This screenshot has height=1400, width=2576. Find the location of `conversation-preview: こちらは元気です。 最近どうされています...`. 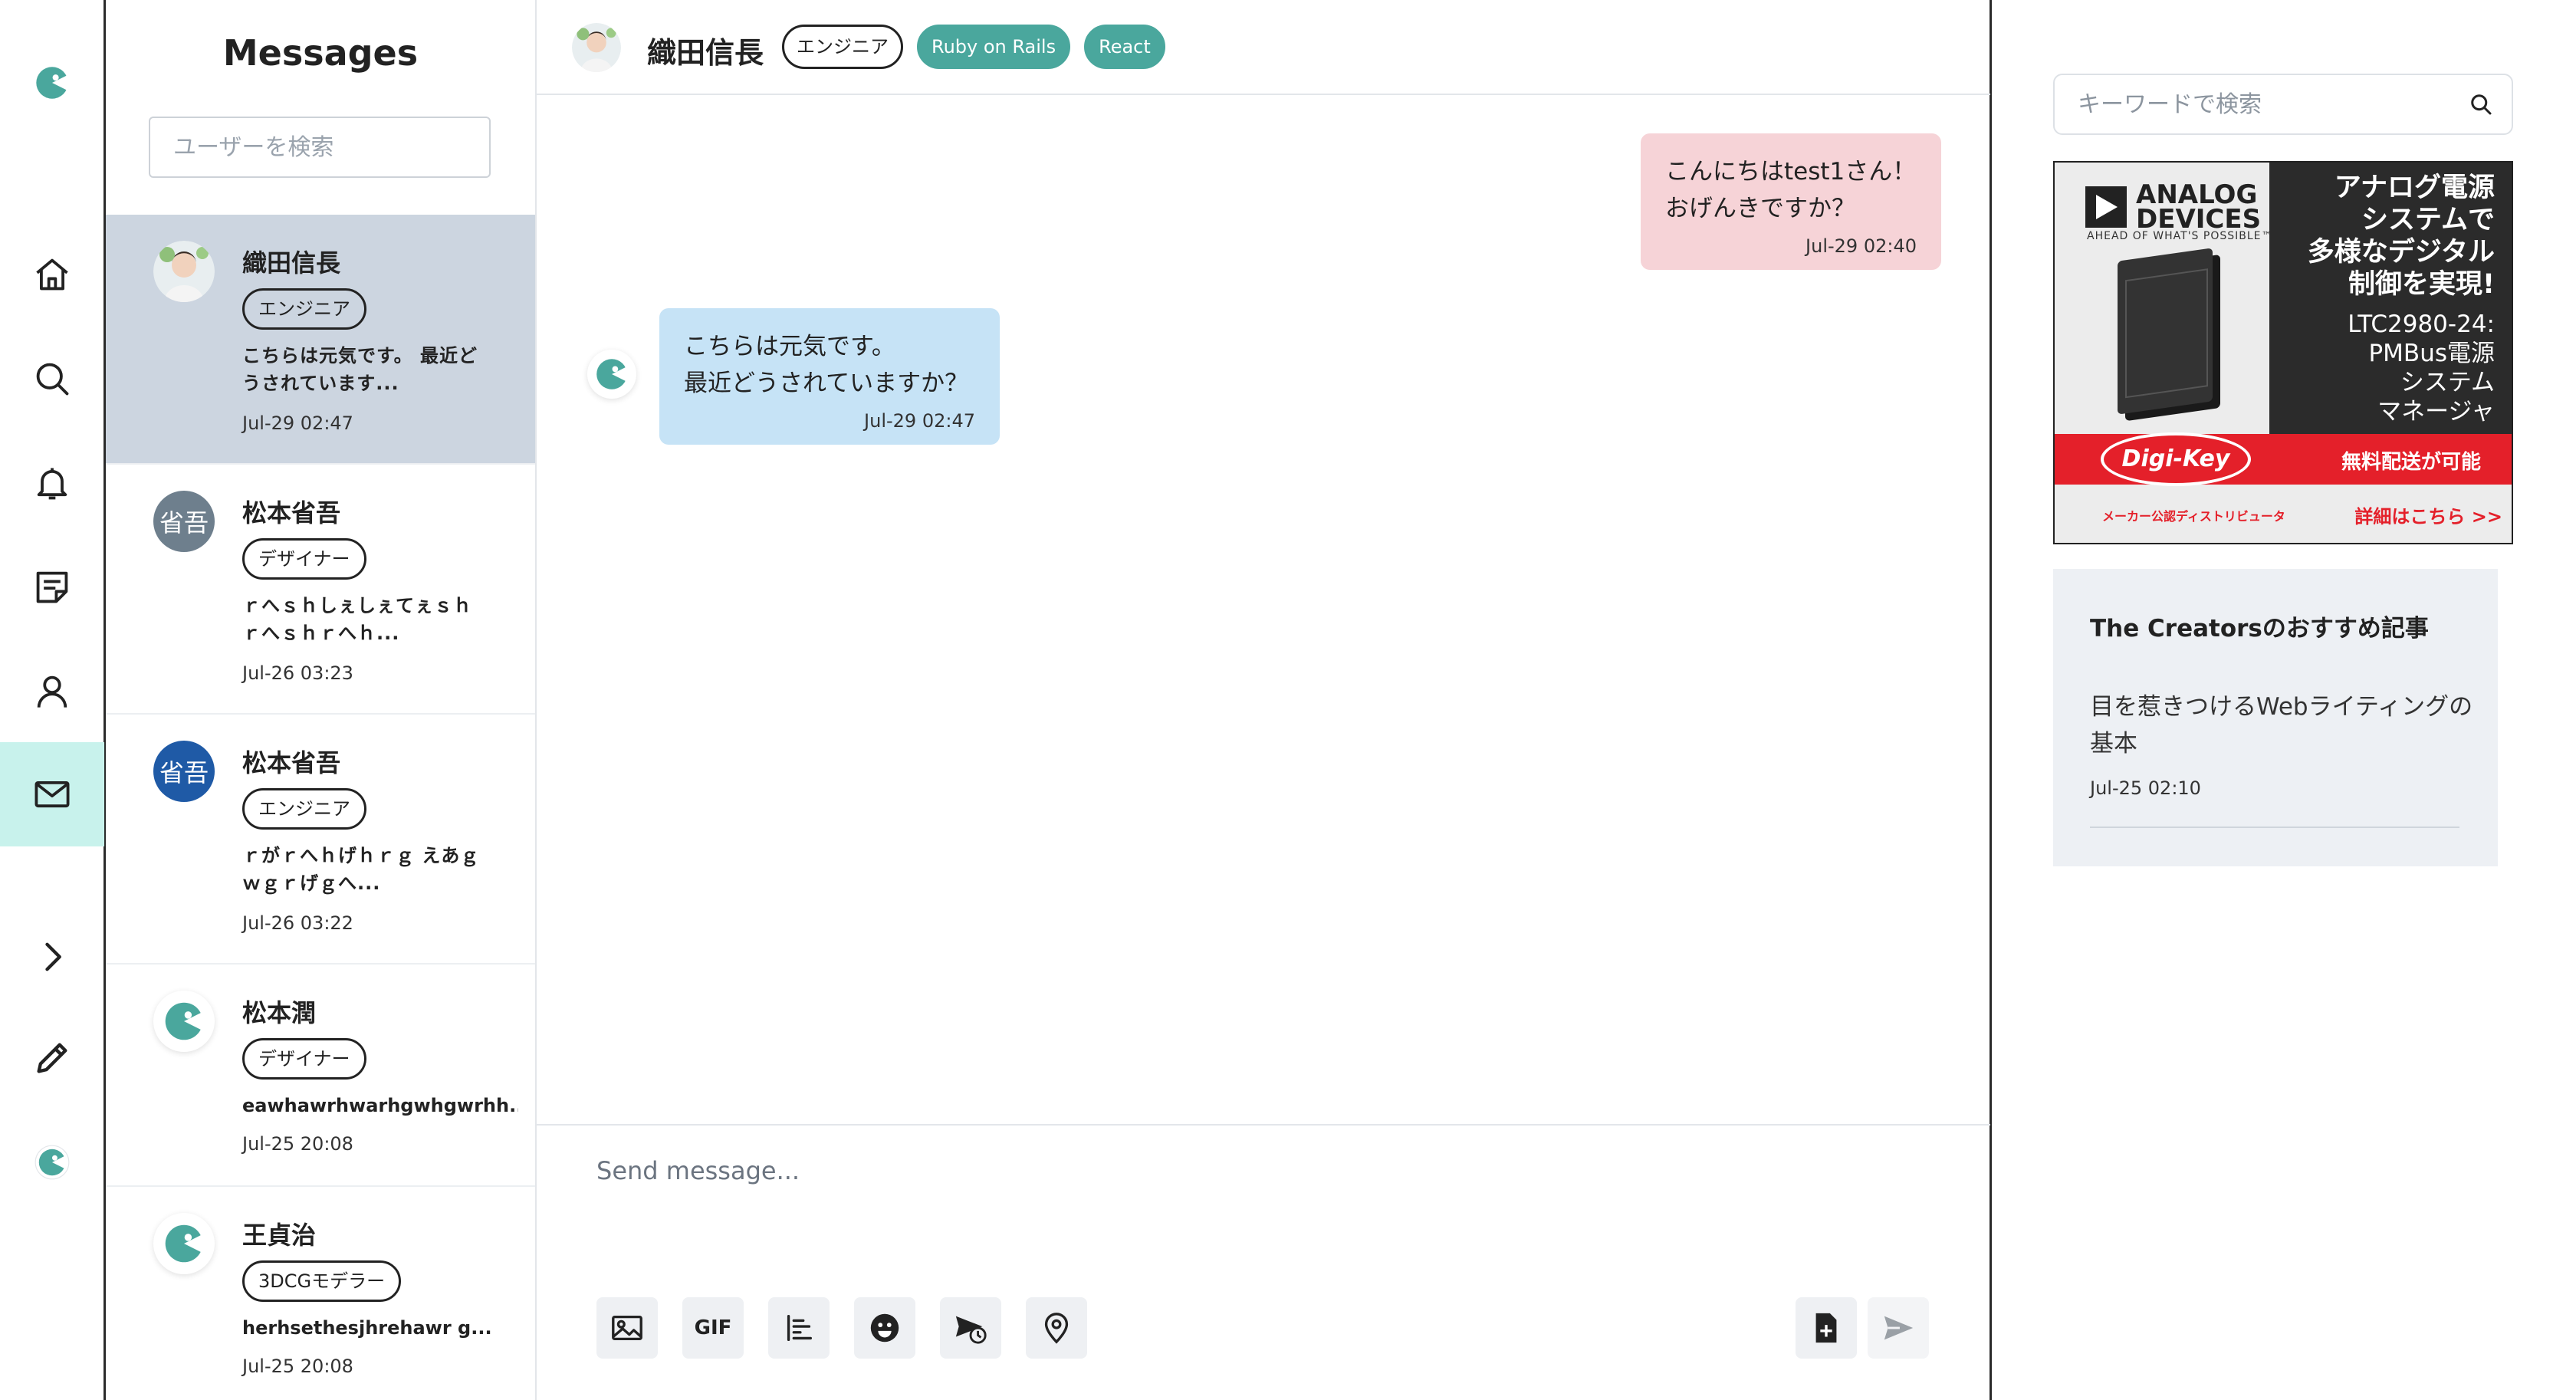

conversation-preview: こちらは元気です。 最近どうされています... is located at coordinates (360, 369).